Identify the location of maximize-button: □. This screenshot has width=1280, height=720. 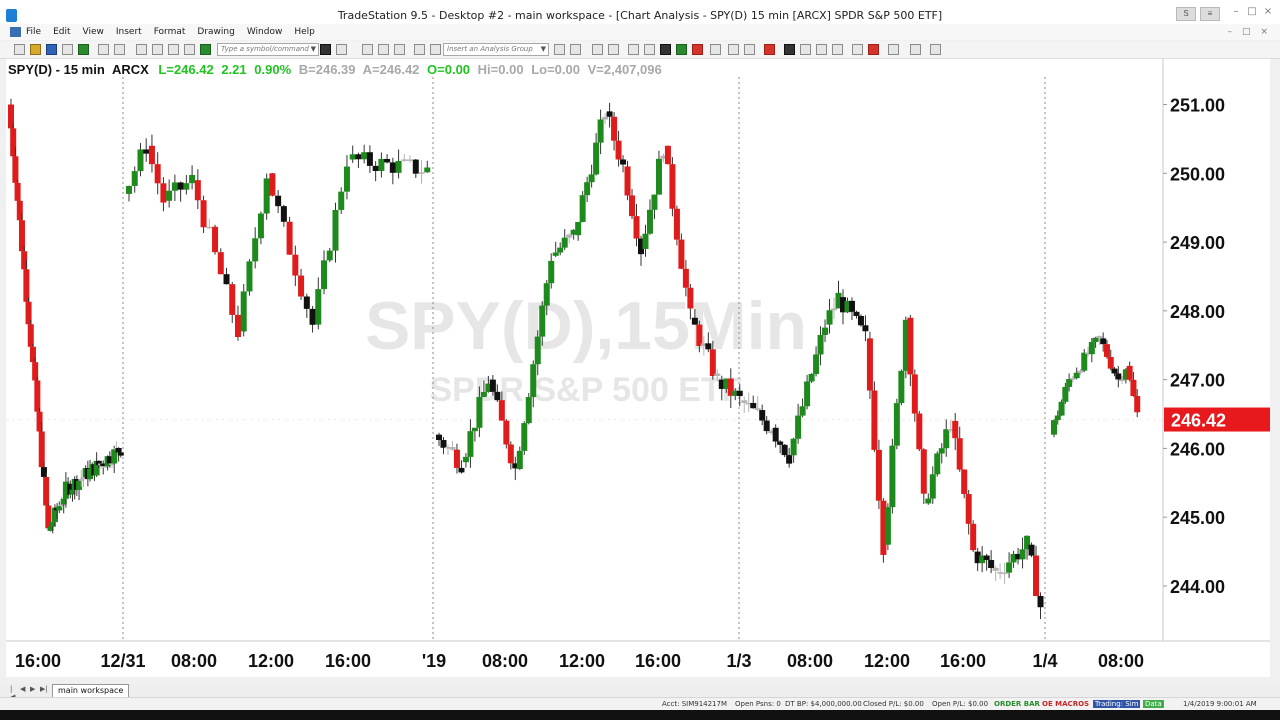
(1252, 12).